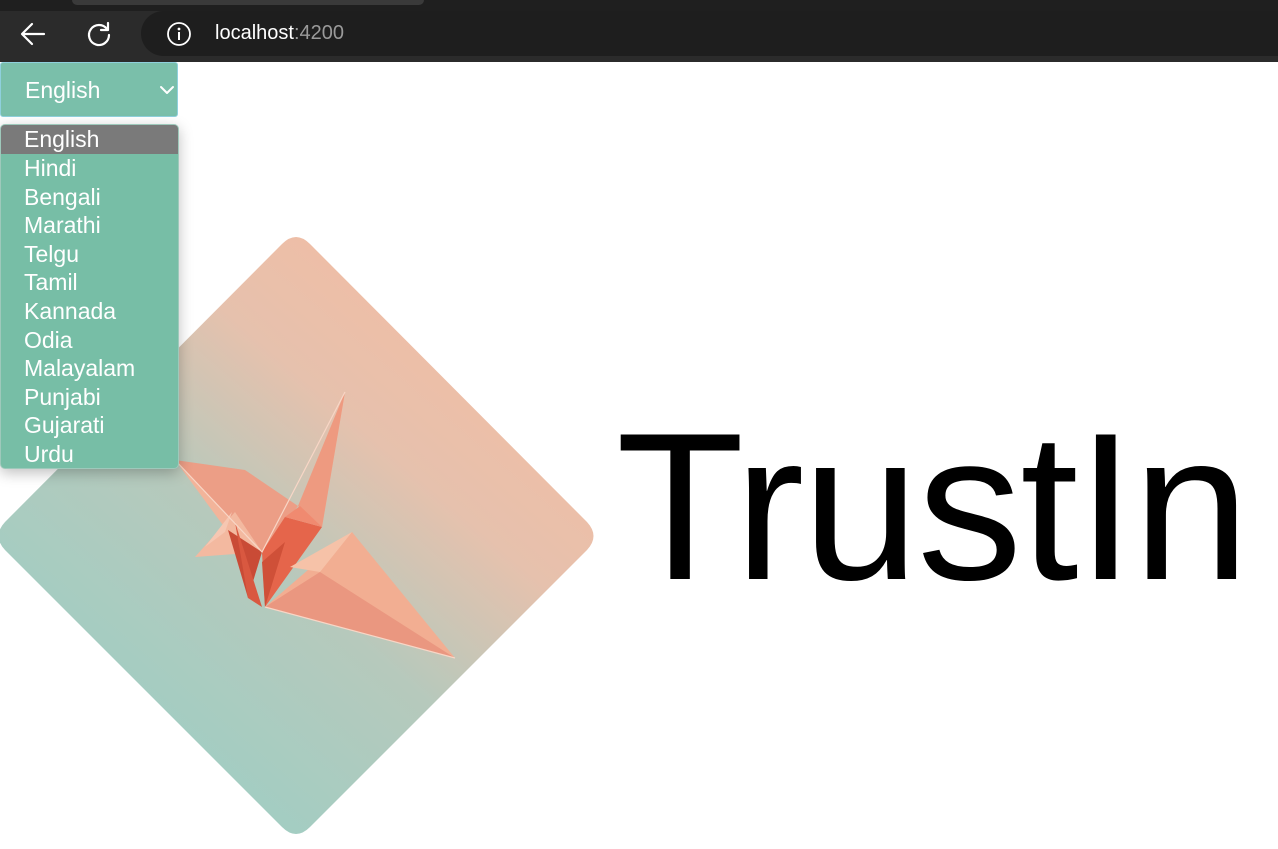  What do you see at coordinates (318, 33) in the screenshot?
I see `url-port: :4200` at bounding box center [318, 33].